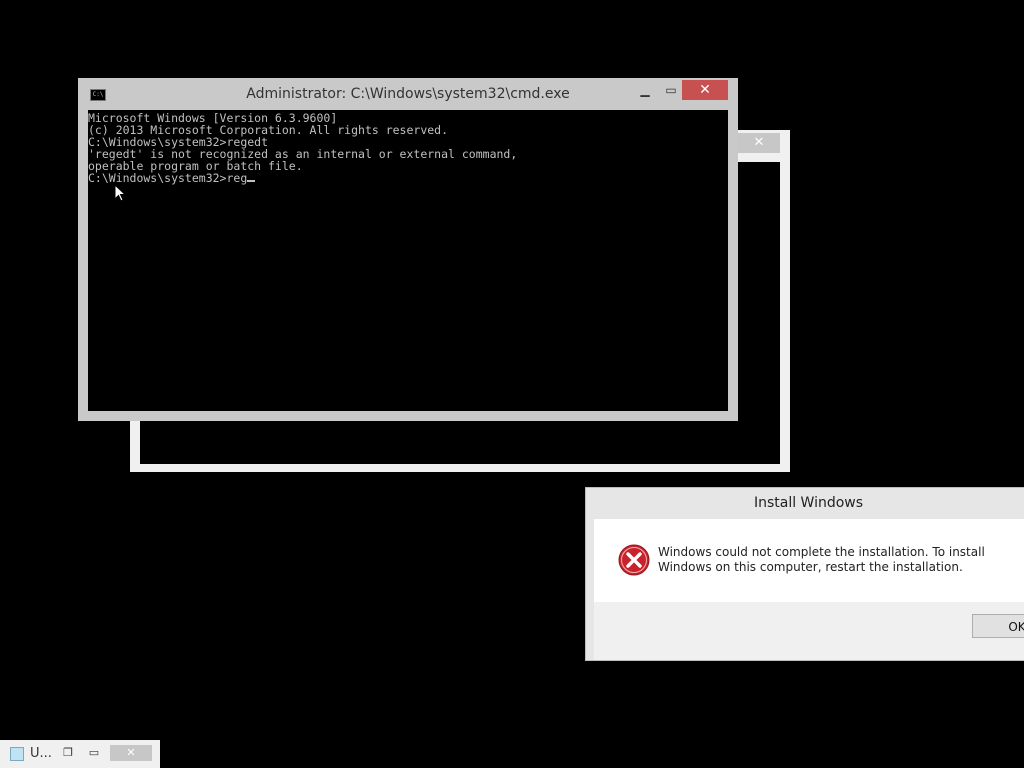 This screenshot has height=768, width=1024. Describe the element at coordinates (634, 560) in the screenshot. I see `error-icon` at that location.